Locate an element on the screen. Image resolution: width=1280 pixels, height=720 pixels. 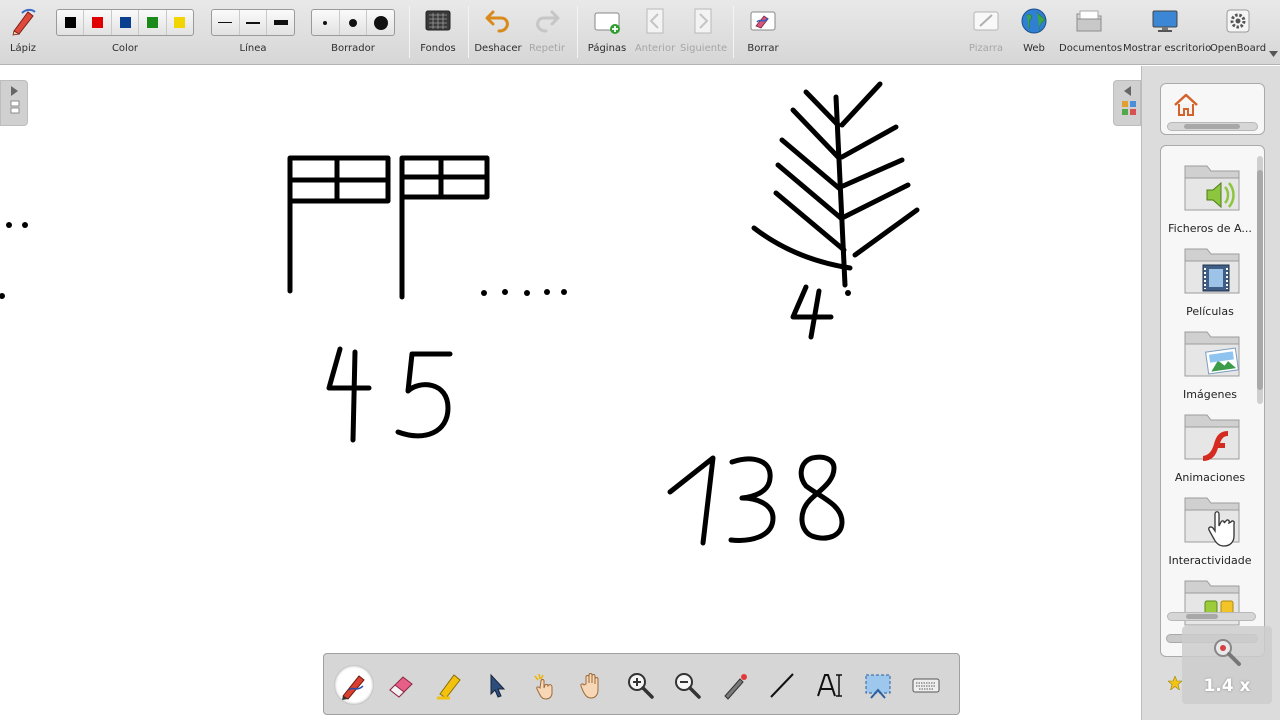
documents-folder-icon is located at coordinates (1089, 21).